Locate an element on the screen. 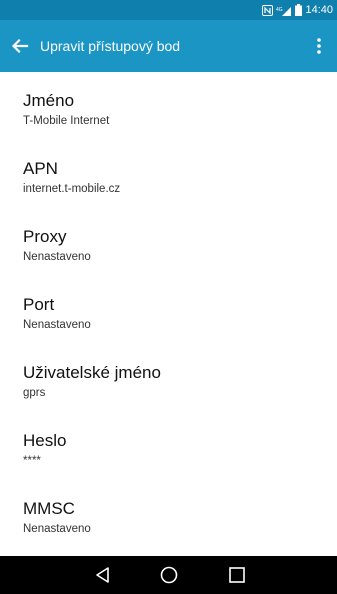  setting-value: T-Mobile Internet is located at coordinates (66, 121).